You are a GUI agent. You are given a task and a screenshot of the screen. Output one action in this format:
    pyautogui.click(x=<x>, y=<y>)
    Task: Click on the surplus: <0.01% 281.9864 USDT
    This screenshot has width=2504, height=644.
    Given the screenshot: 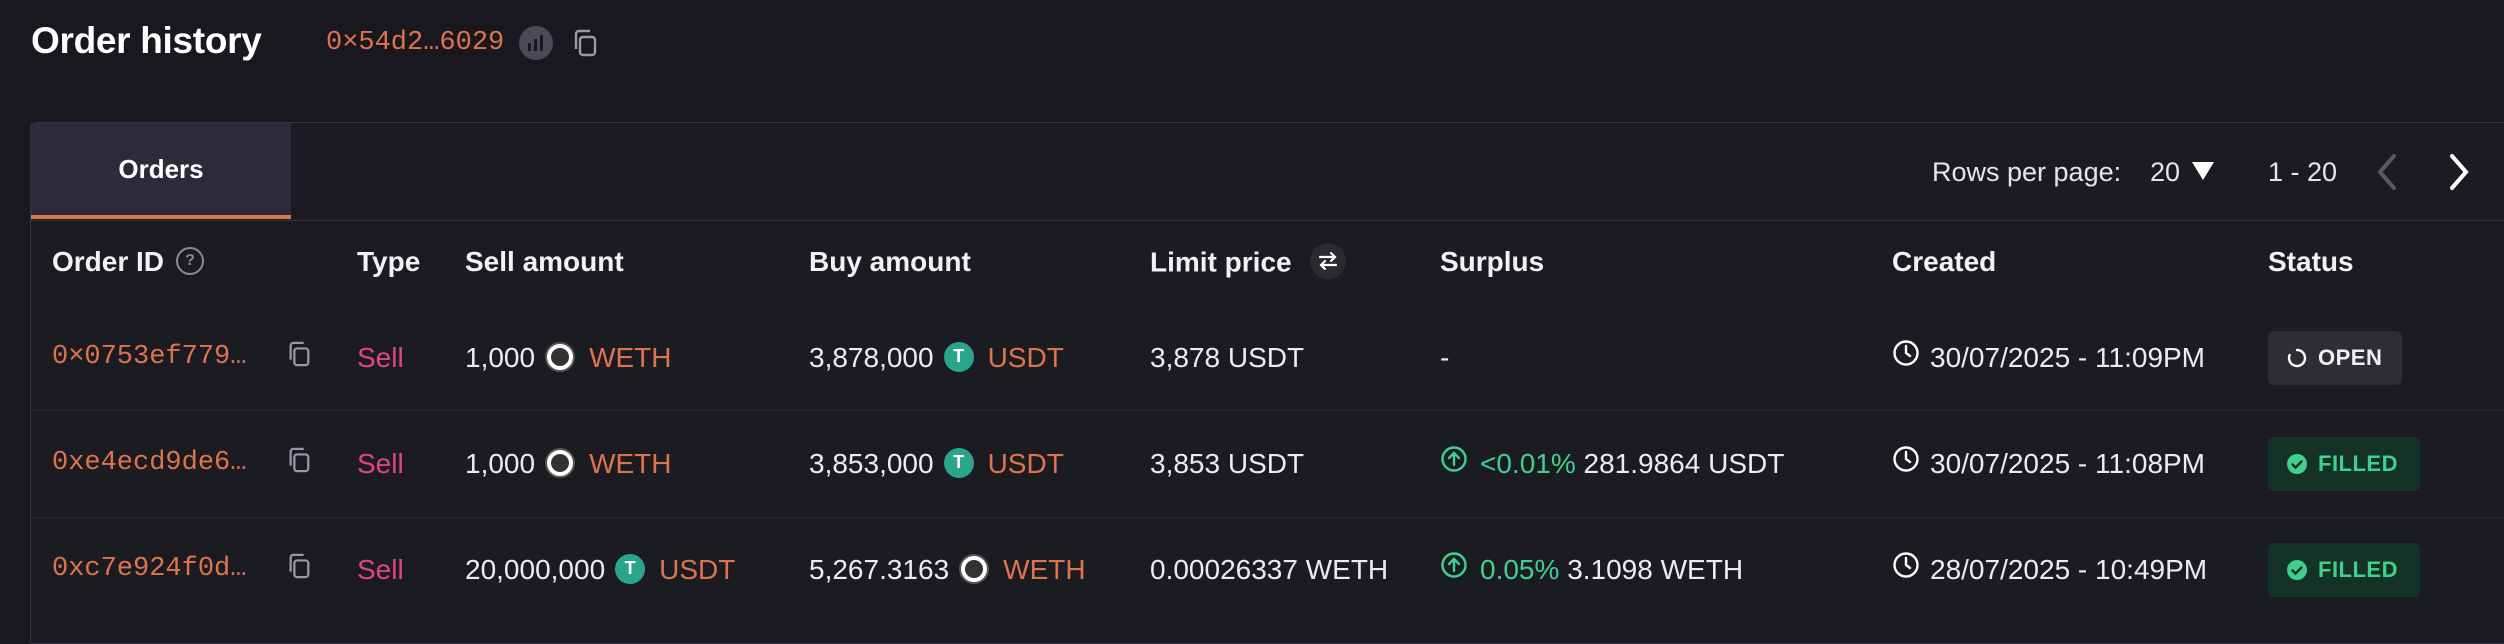 What is the action you would take?
    pyautogui.click(x=1612, y=464)
    